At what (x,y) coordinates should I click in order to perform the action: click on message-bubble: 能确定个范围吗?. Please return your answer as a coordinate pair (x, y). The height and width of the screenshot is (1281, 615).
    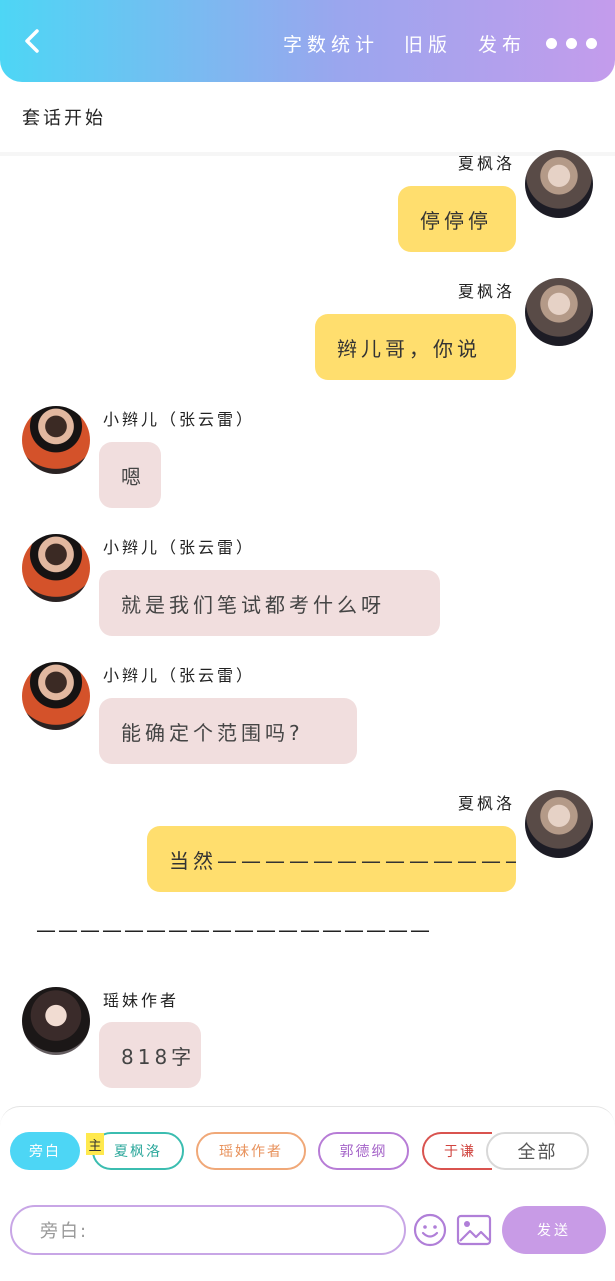
    Looking at the image, I should click on (228, 731).